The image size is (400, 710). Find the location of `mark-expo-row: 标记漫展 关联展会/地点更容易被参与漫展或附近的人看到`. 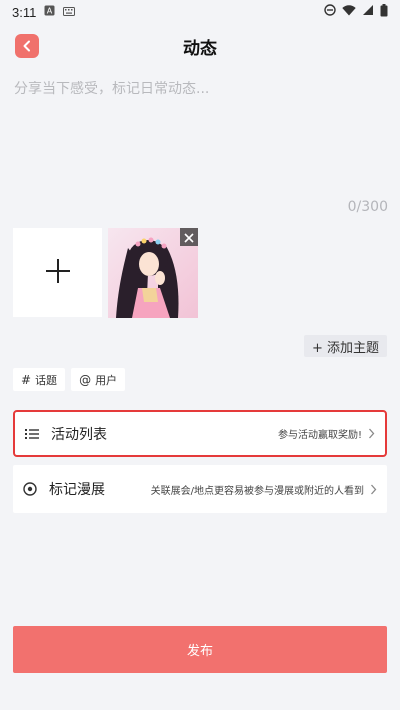

mark-expo-row: 标记漫展 关联展会/地点更容易被参与漫展或附近的人看到 is located at coordinates (200, 489).